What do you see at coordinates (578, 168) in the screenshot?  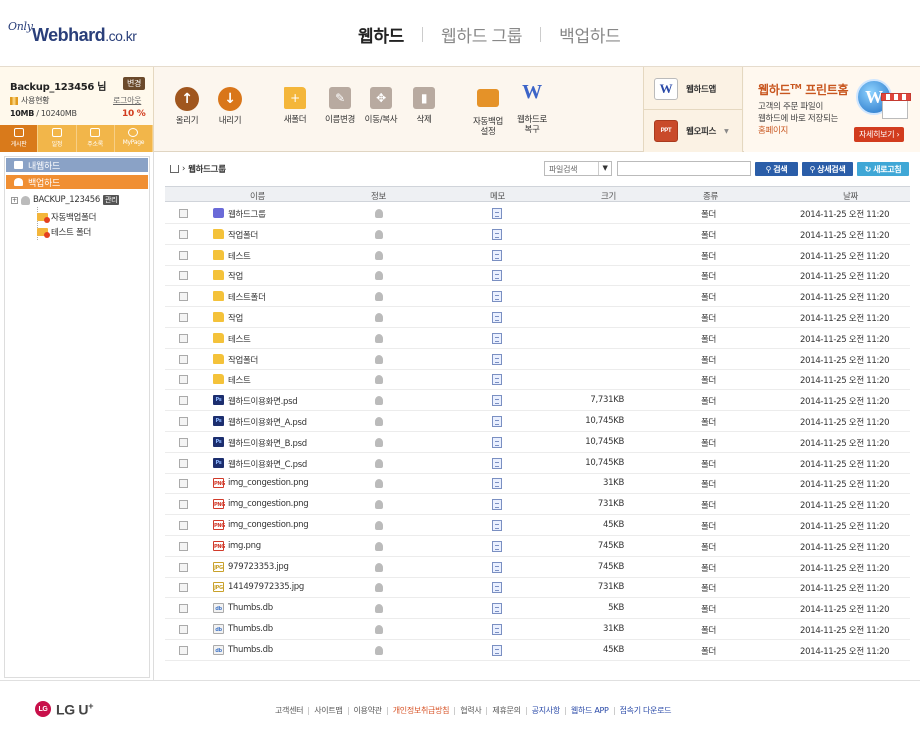 I see `search-type-select: 파일검색 ▼` at bounding box center [578, 168].